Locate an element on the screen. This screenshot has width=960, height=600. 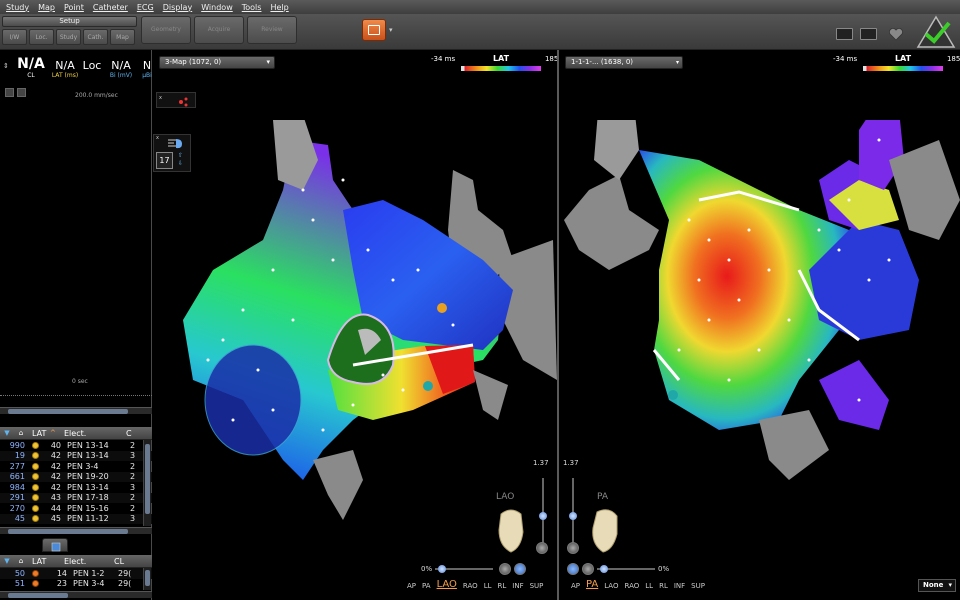
menu-window: Window is located at coordinates (217, 7).